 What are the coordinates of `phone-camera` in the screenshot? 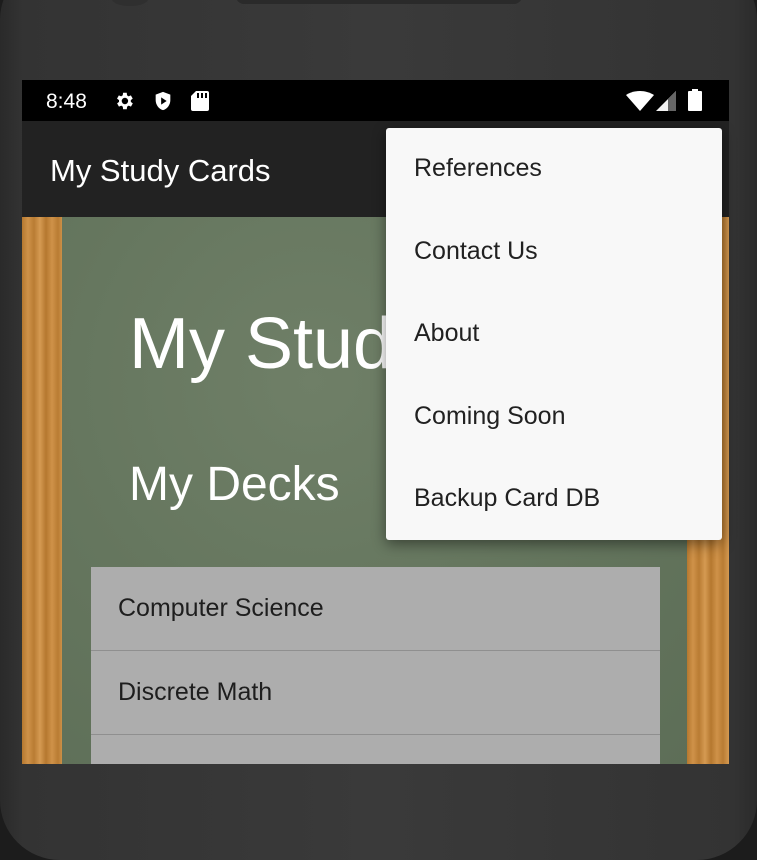 It's located at (130, 3).